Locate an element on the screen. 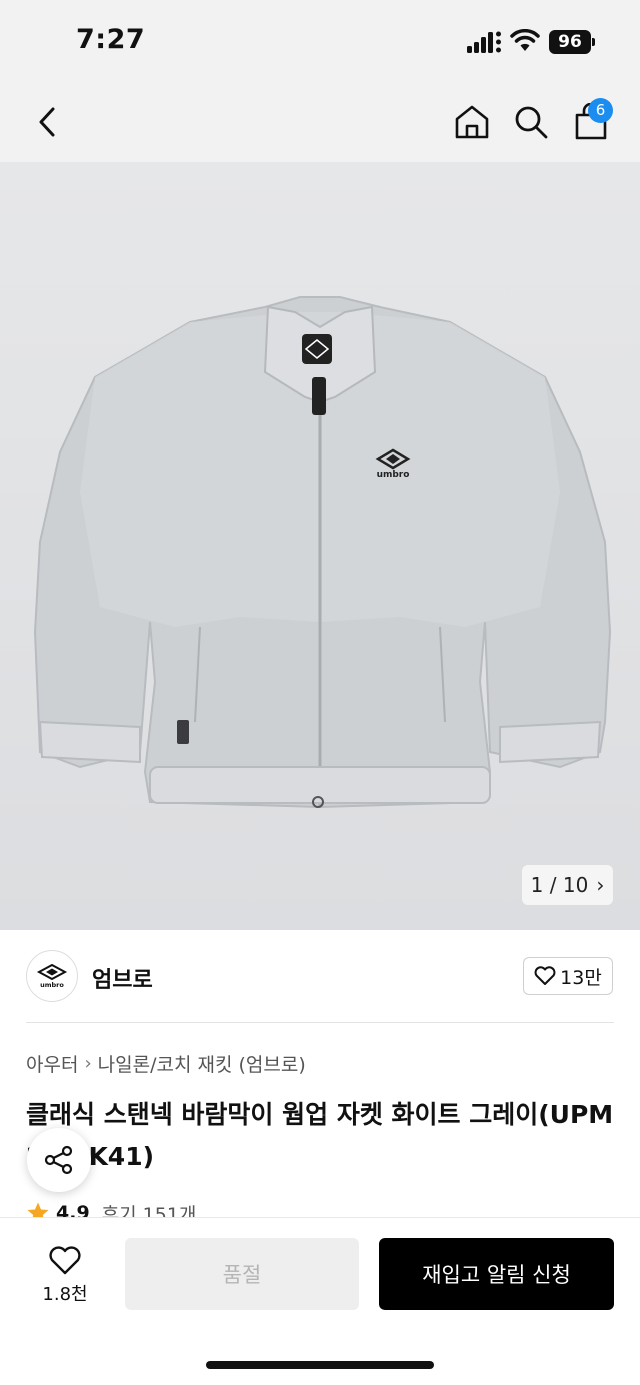  bottom-action-bar: 1.8천 품절 재입고 알림 신청 is located at coordinates (320, 1301).